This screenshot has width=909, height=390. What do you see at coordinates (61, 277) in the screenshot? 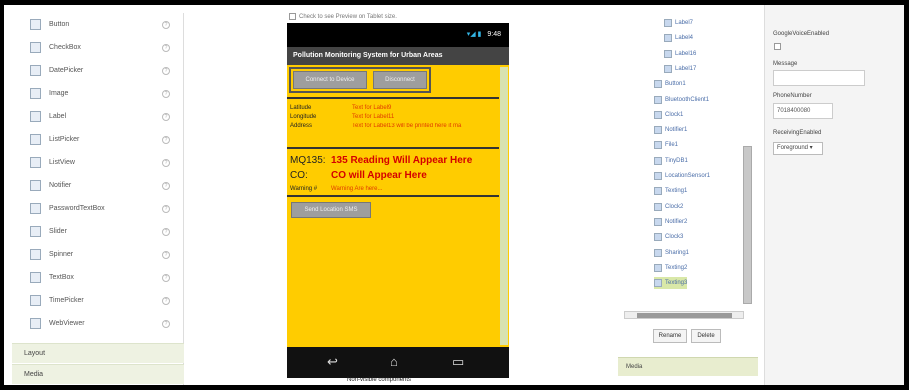
I see `palette-item-label: TextBox` at bounding box center [61, 277].